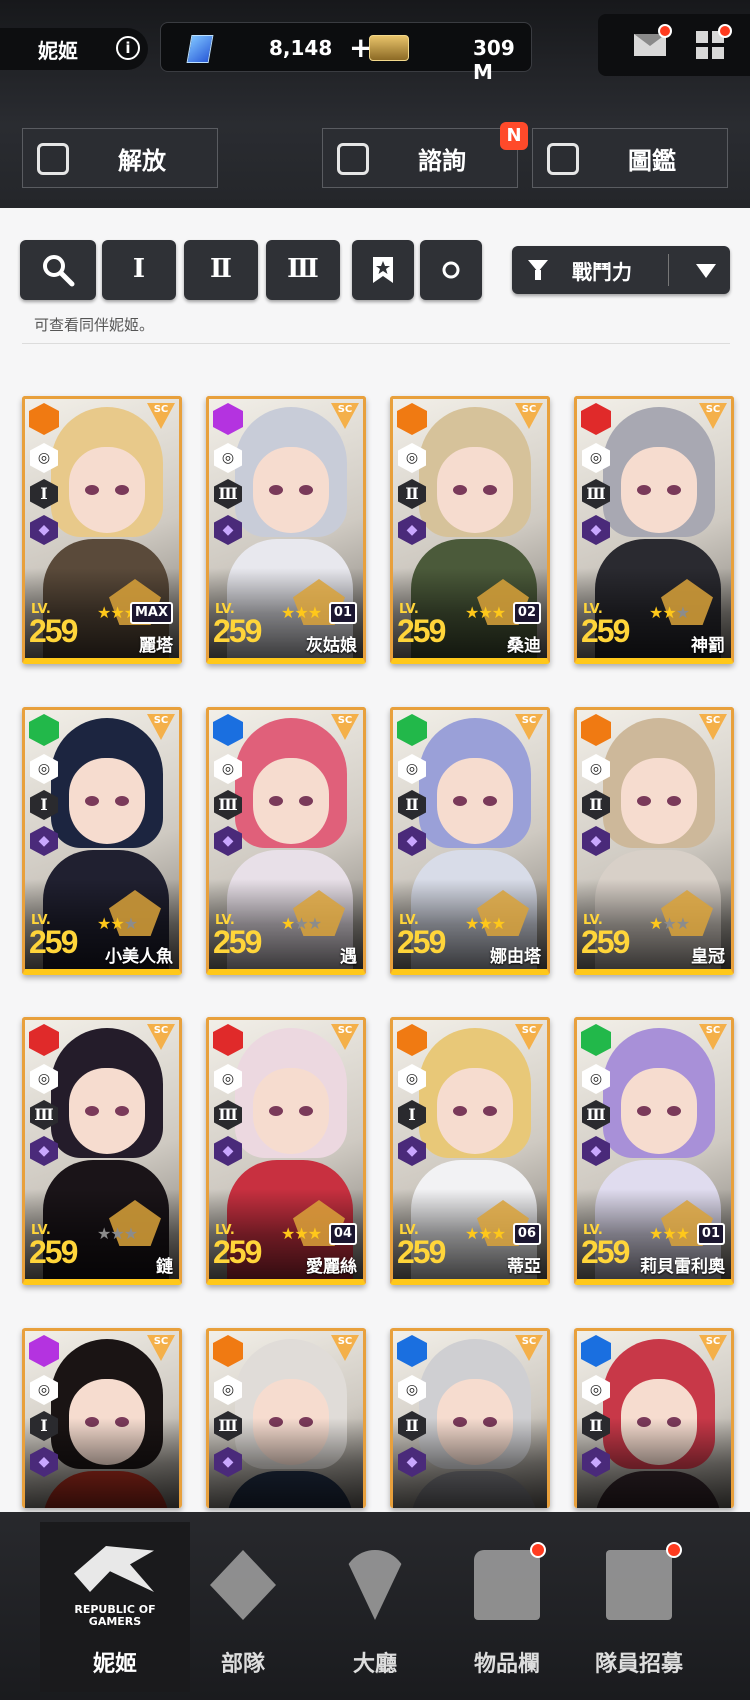  What do you see at coordinates (470, 1151) in the screenshot?
I see `nikke-card: ◎ Ⅰ ◆ SC LV. 259 ★★★ 06 蒂亞` at bounding box center [470, 1151].